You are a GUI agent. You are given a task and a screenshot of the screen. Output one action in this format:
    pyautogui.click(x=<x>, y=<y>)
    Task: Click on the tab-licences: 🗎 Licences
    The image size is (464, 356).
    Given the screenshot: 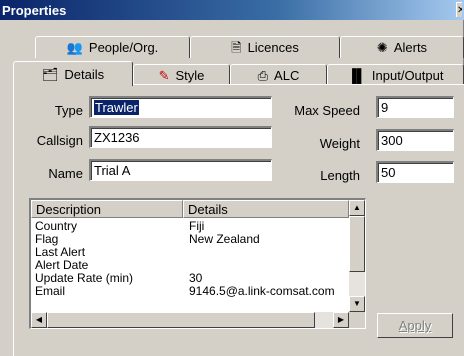 What is the action you would take?
    pyautogui.click(x=265, y=47)
    